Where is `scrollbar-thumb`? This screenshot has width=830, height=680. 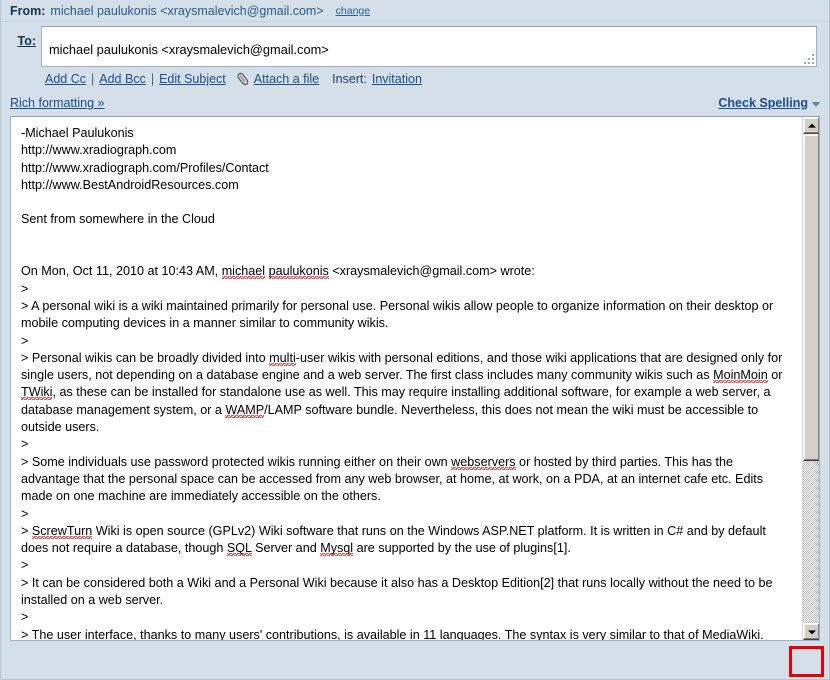 scrollbar-thumb is located at coordinates (811, 297).